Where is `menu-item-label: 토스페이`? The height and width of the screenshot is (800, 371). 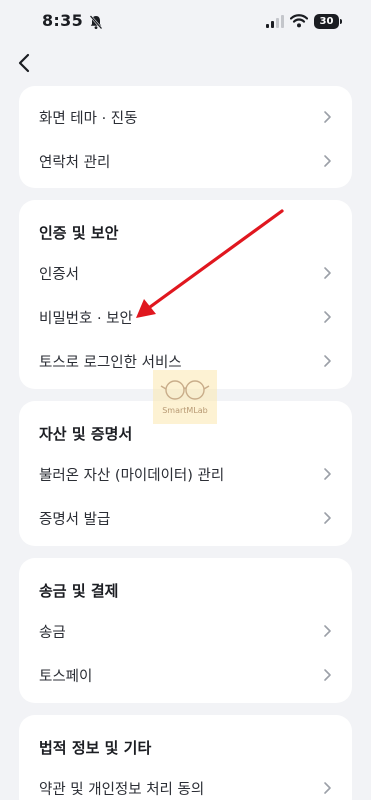
menu-item-label: 토스페이 is located at coordinates (66, 677).